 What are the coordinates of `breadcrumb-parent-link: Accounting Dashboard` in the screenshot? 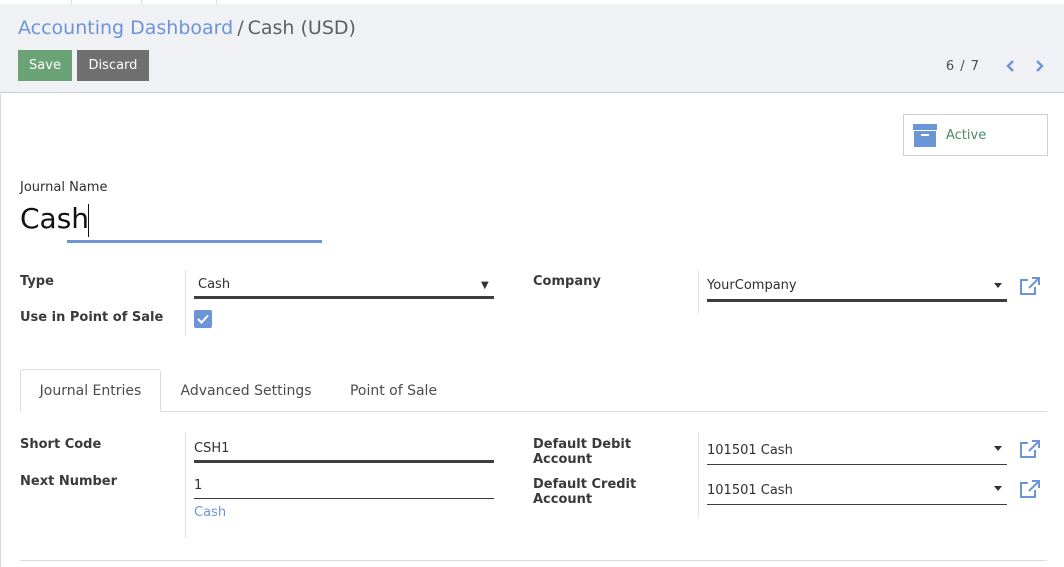 It's located at (125, 28).